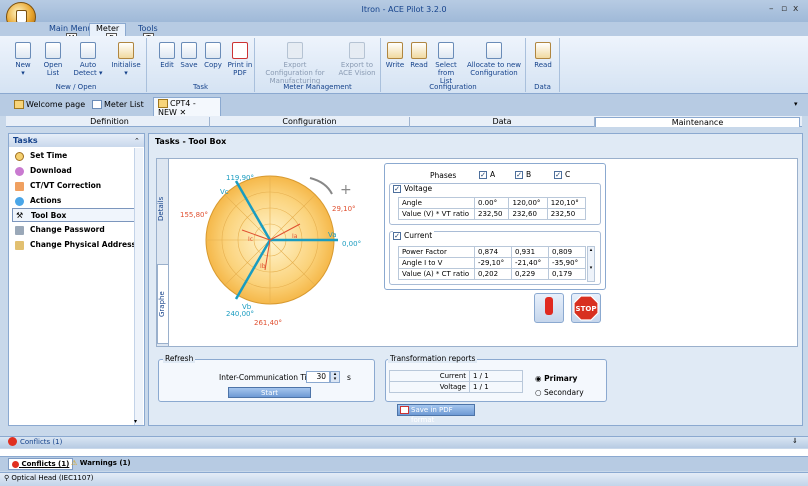 Image resolution: width=808 pixels, height=486 pixels. I want to click on table-row: Current 1 / 1, so click(456, 376).